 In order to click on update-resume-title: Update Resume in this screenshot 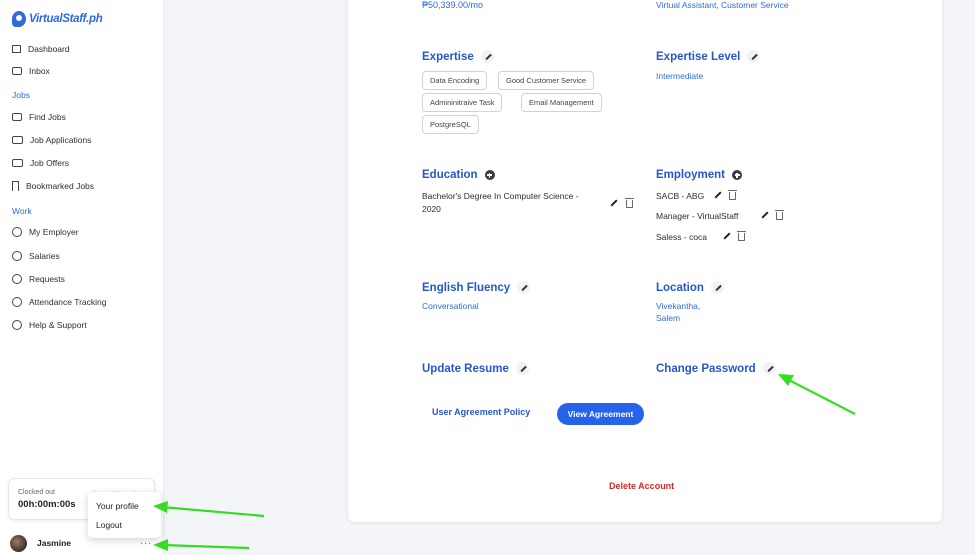, I will do `click(465, 368)`.